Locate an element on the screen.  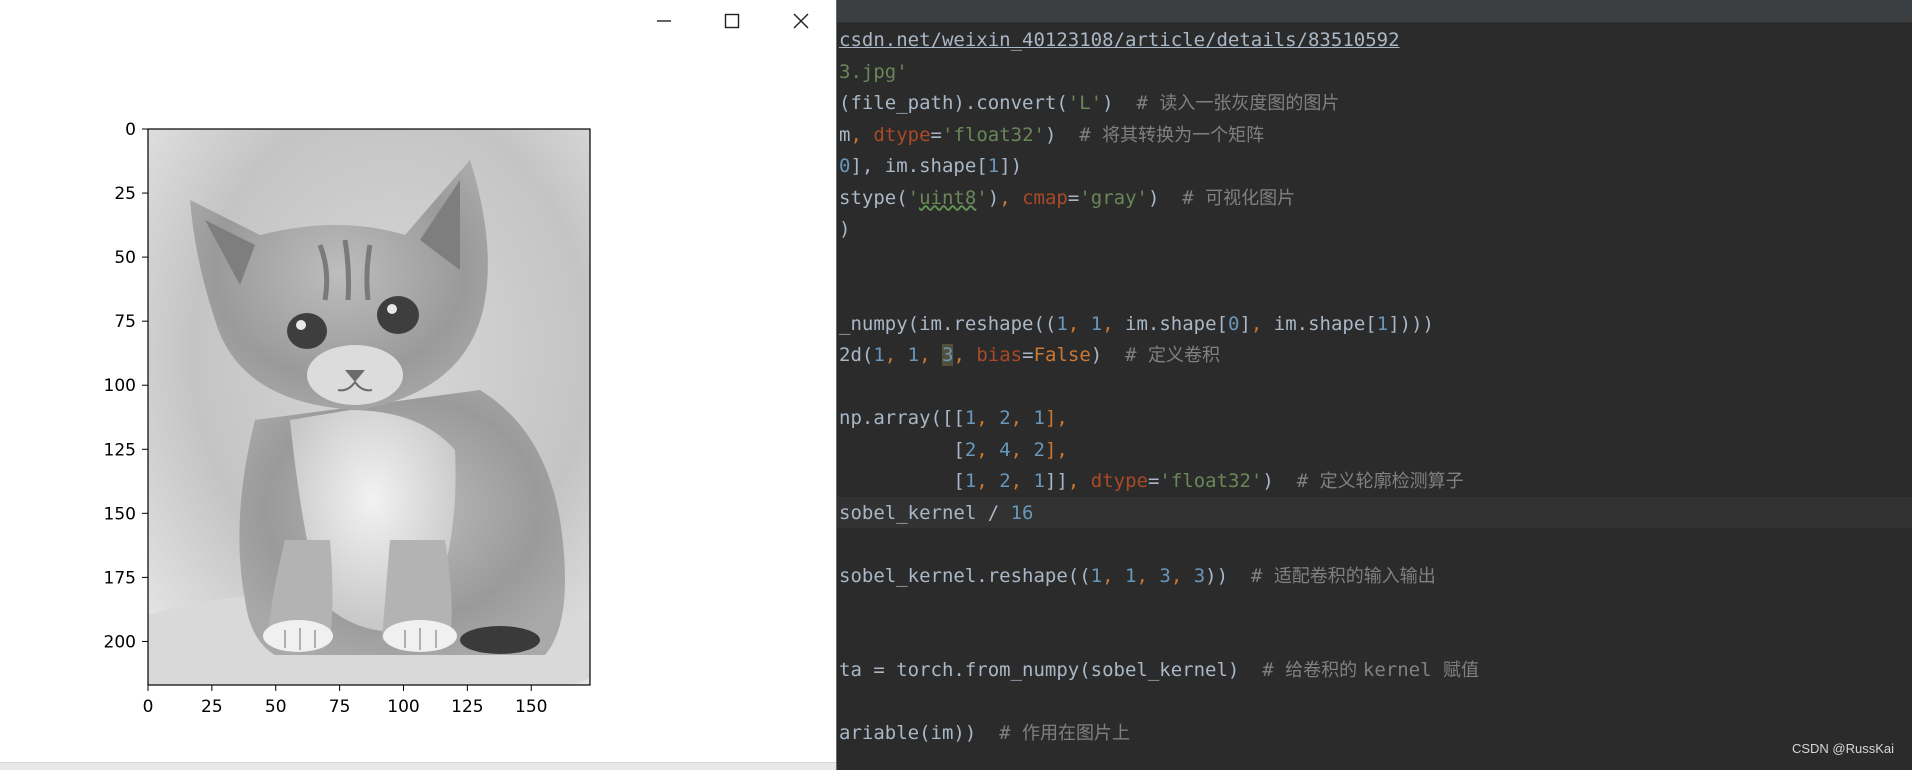
code-line: 0], im.shape[1]) is located at coordinates (930, 166).